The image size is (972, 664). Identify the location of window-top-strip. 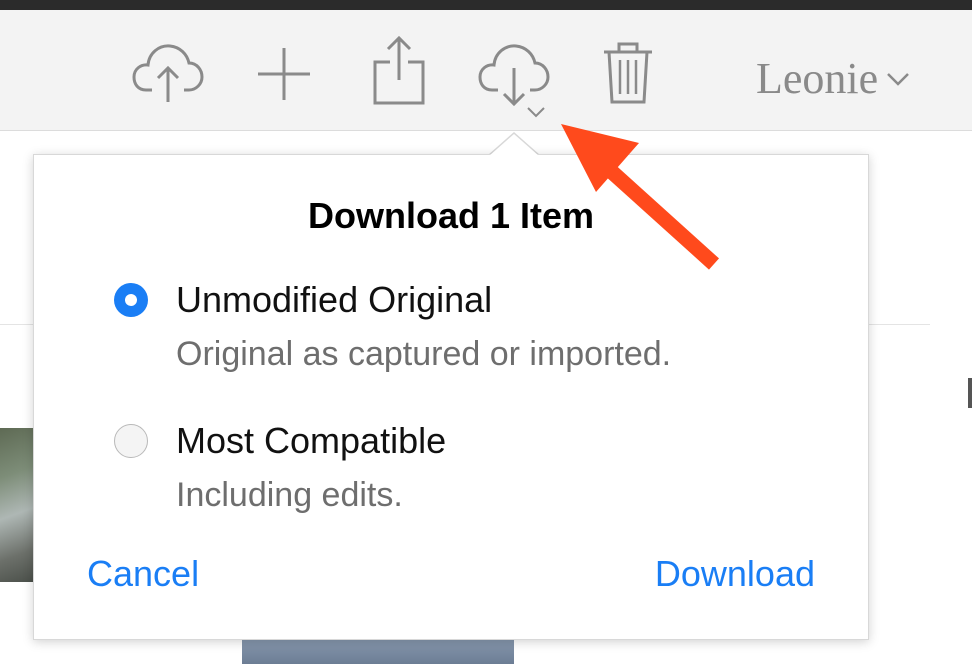
(486, 5).